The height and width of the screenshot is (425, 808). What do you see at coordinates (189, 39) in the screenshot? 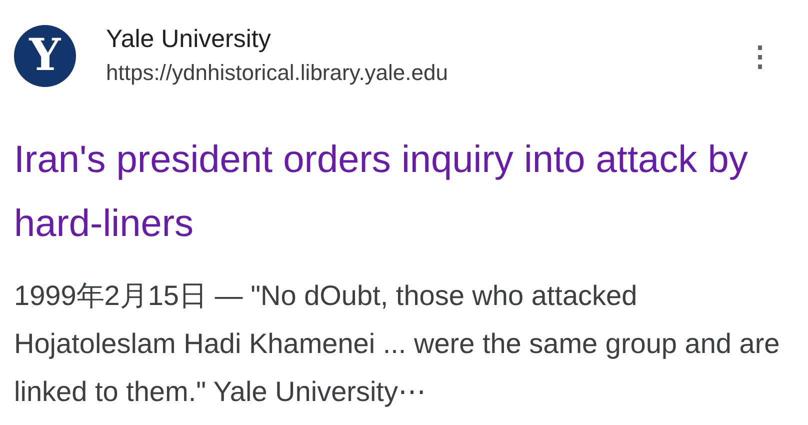
I see `site-name: Yale University` at bounding box center [189, 39].